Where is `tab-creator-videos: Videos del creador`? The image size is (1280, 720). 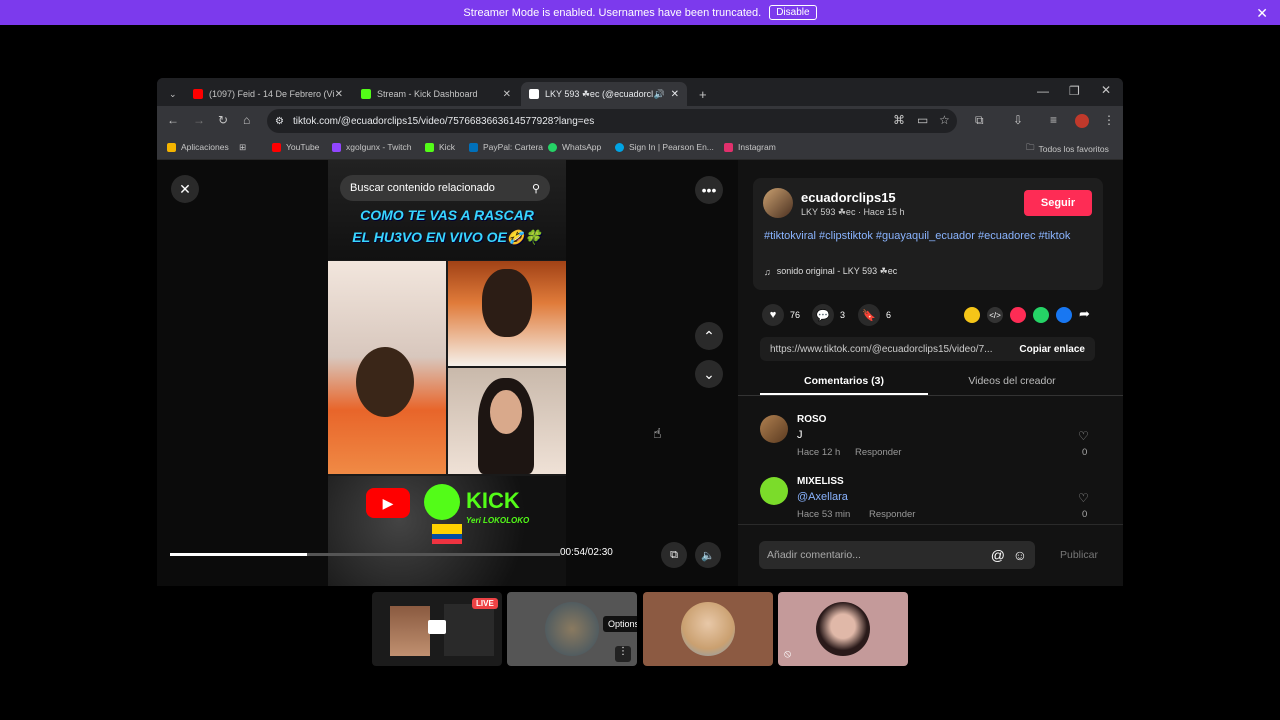 tab-creator-videos: Videos del creador is located at coordinates (1012, 381).